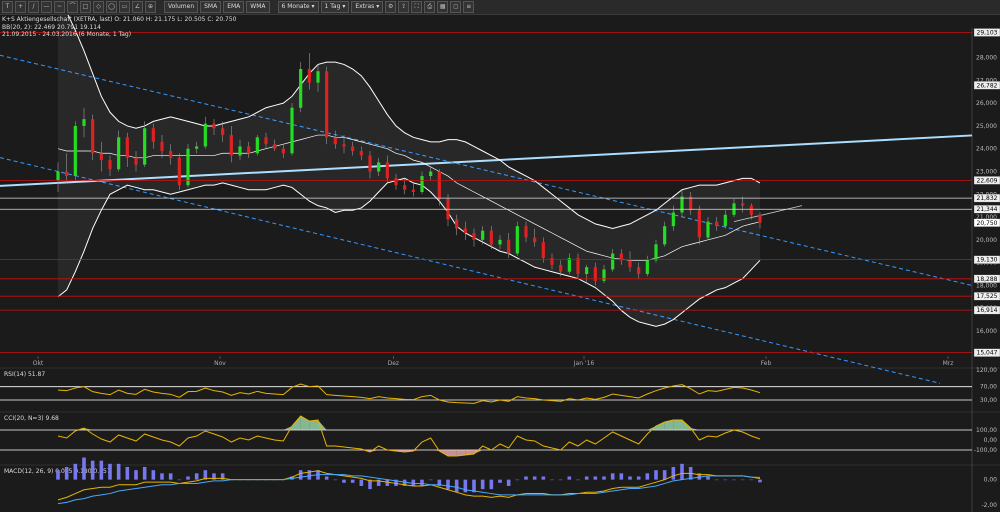  What do you see at coordinates (258, 7) in the screenshot?
I see `indicator-button-wma: WMA` at bounding box center [258, 7].